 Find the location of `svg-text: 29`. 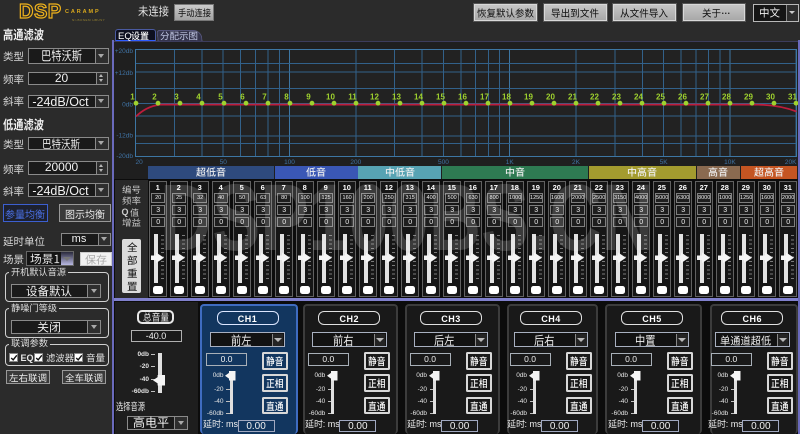

svg-text: 29 is located at coordinates (748, 97).